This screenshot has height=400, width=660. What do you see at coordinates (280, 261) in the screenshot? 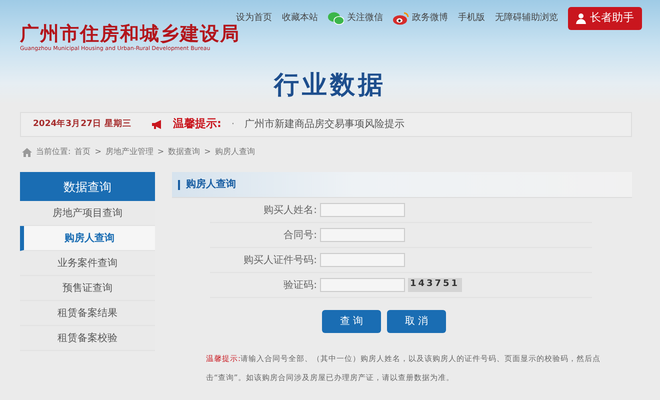
I see `field-label: 购买人证件号码:` at bounding box center [280, 261].